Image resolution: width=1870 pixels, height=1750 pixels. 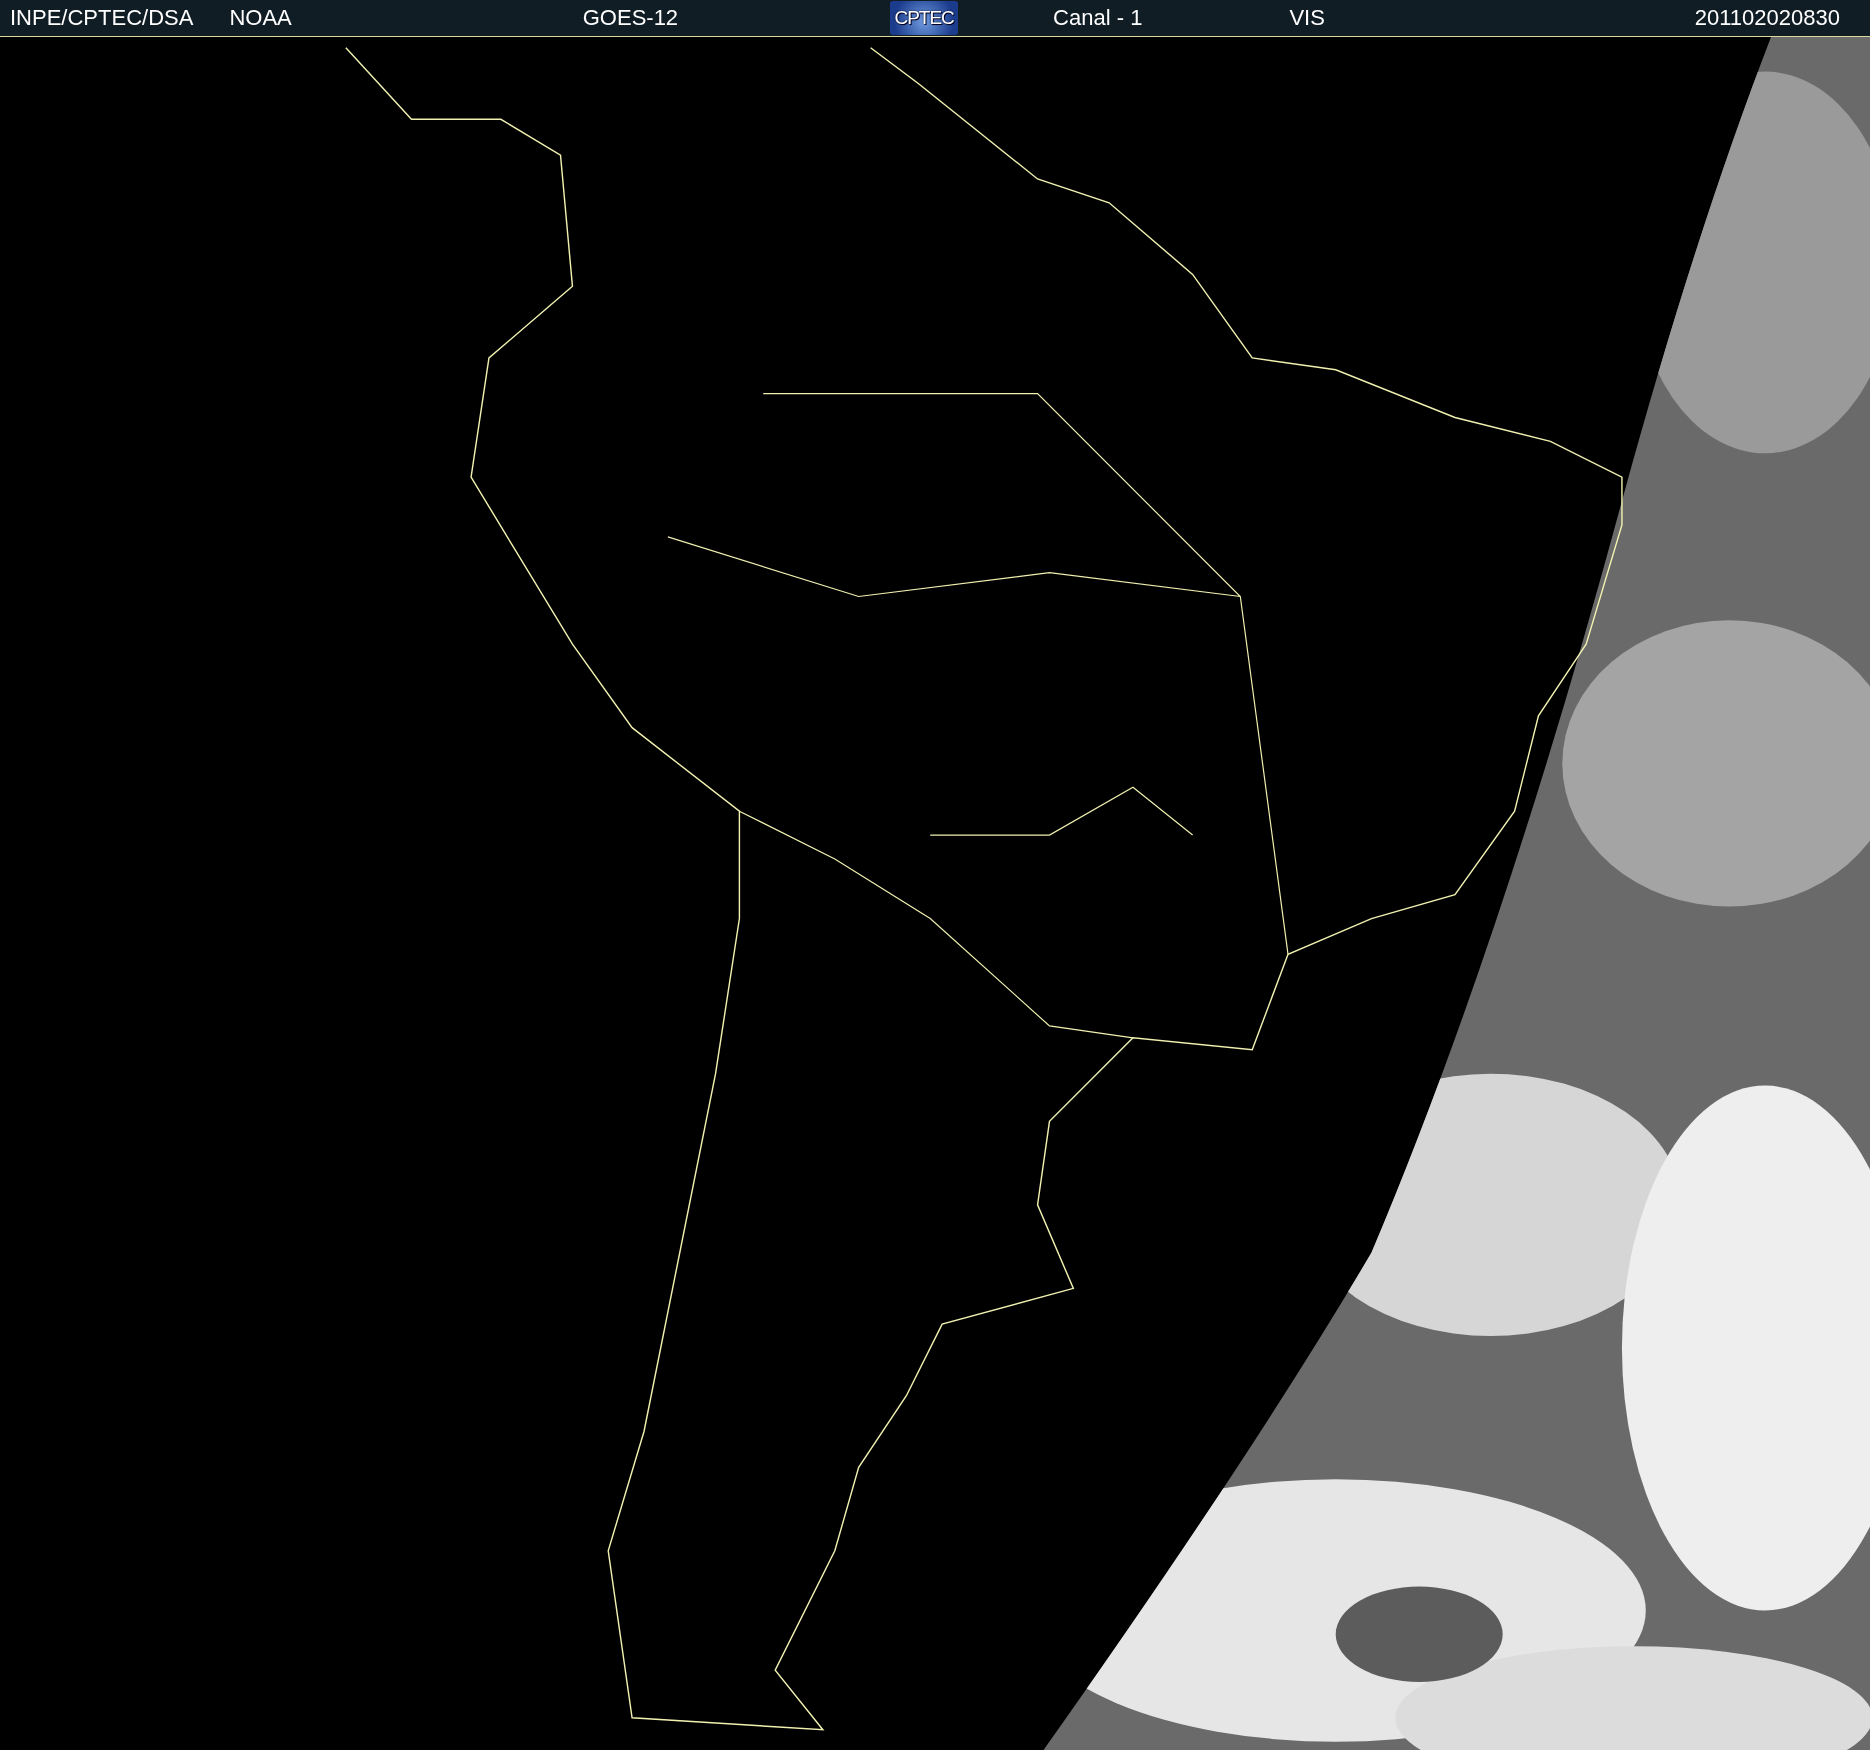 What do you see at coordinates (924, 18) in the screenshot?
I see `logo: CPTEC` at bounding box center [924, 18].